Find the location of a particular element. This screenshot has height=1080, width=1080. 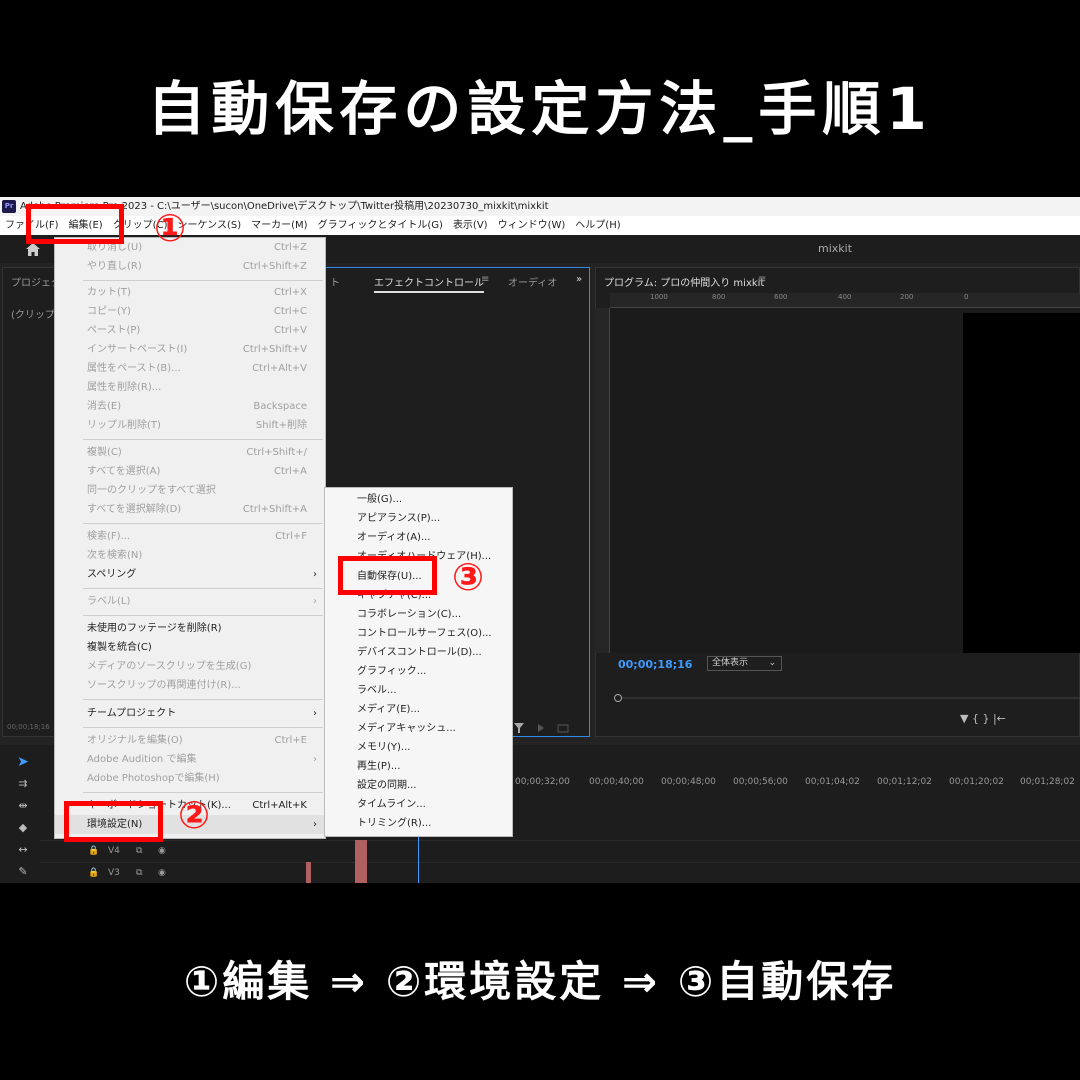

horizontal-ruler: 1000 800 600 400 200 0 is located at coordinates (845, 300).